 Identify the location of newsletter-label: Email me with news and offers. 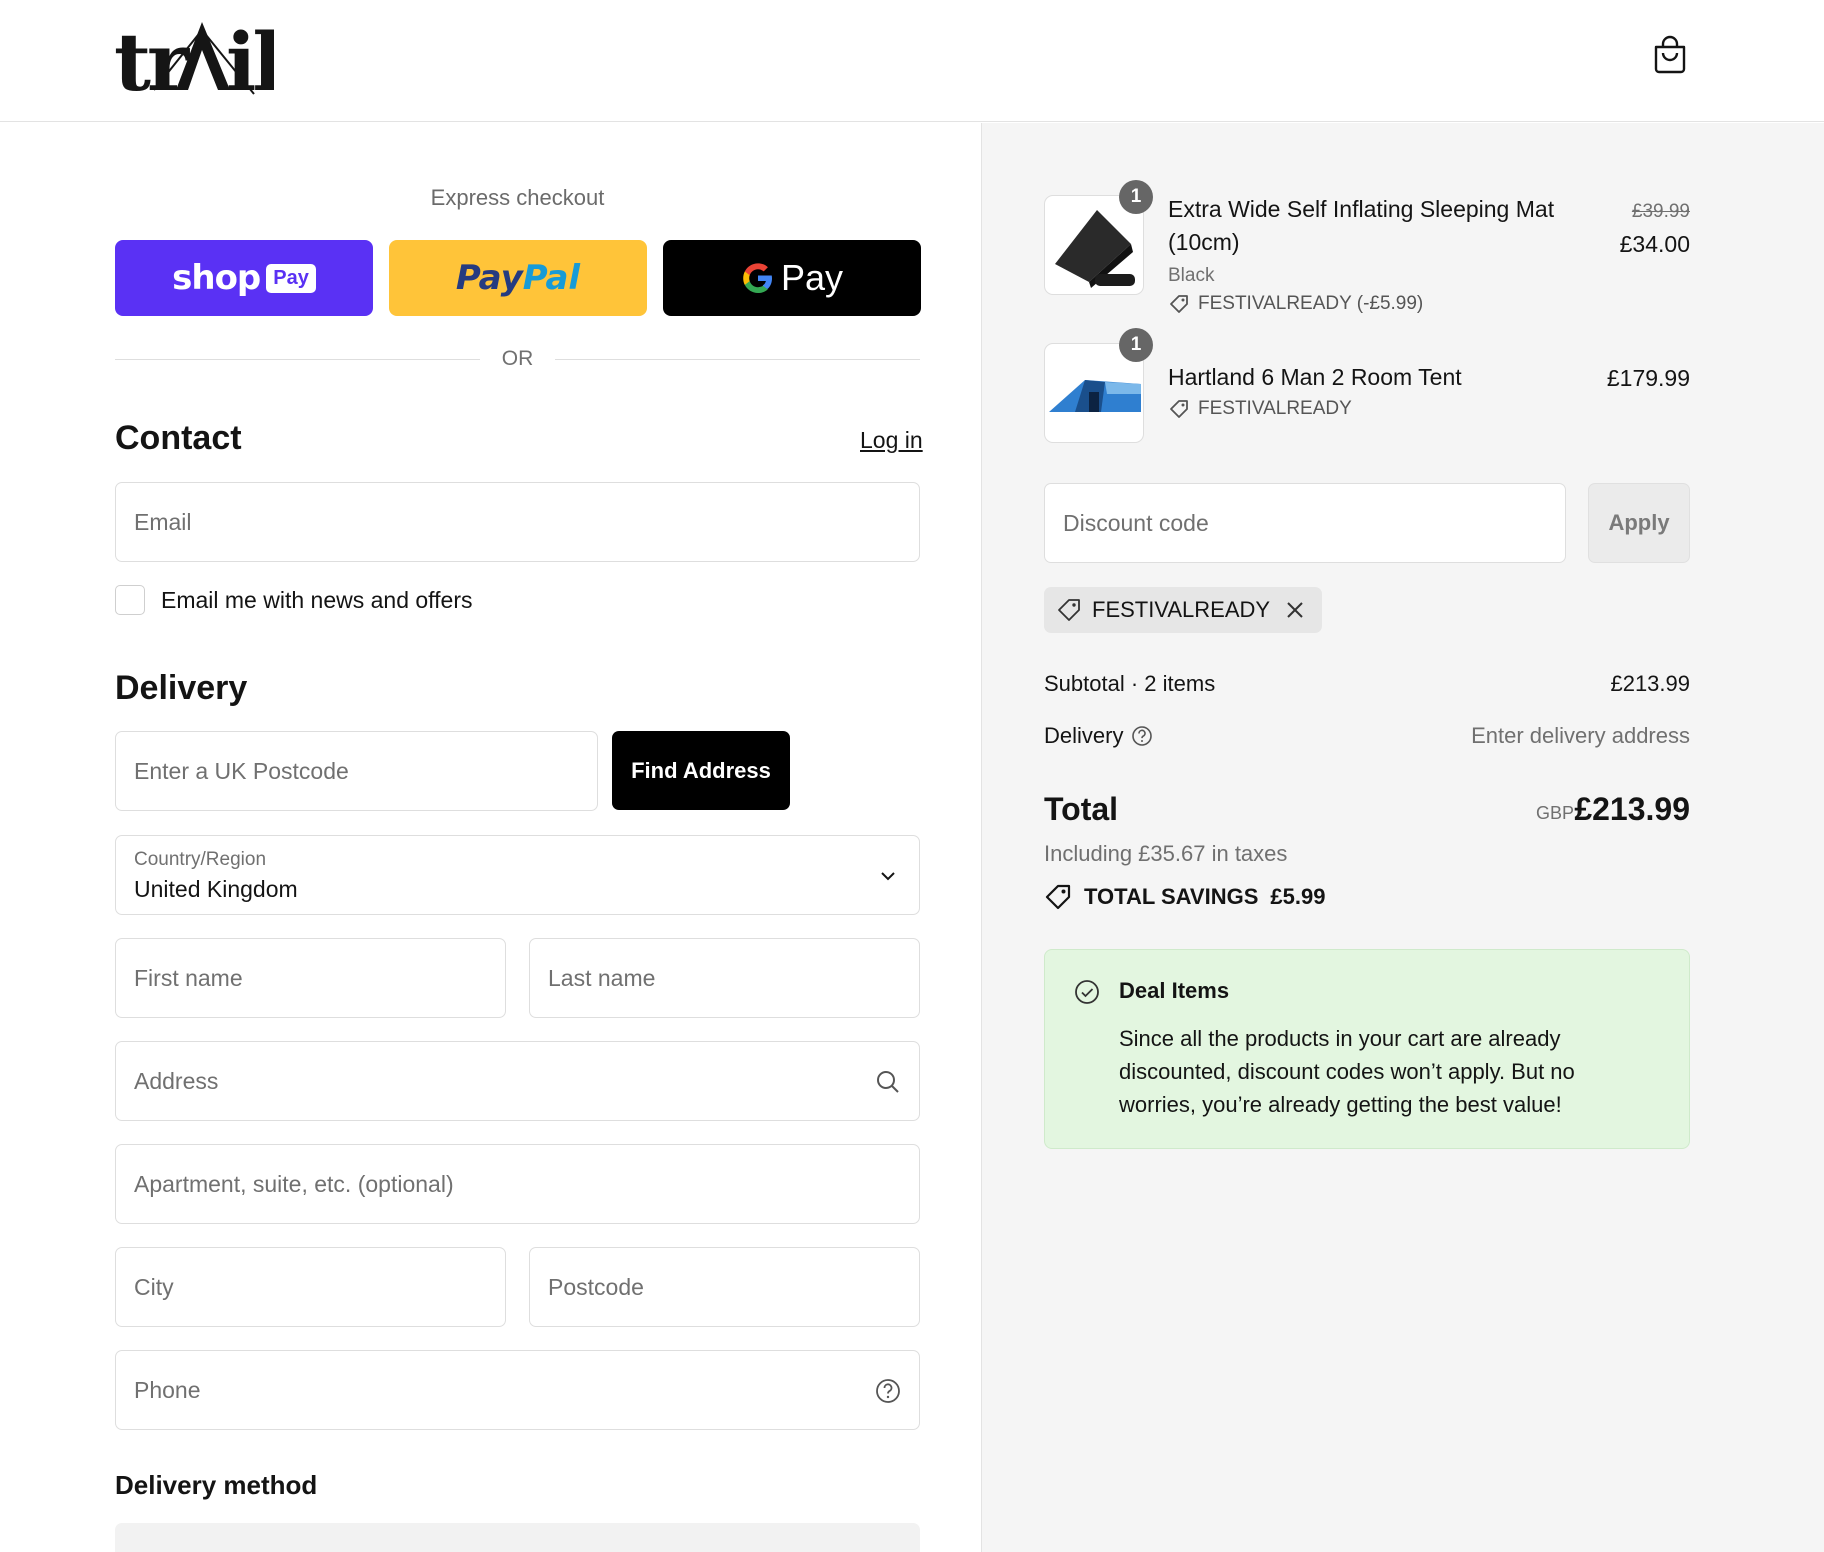
(317, 599).